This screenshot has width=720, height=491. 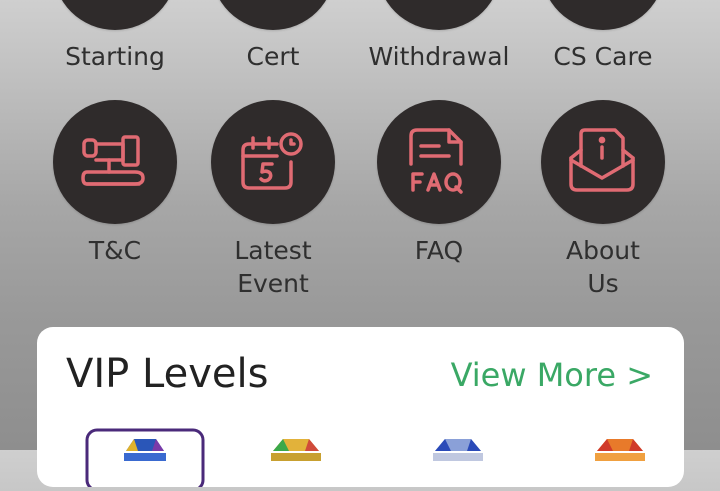 What do you see at coordinates (273, 56) in the screenshot?
I see `menu-label: Cert` at bounding box center [273, 56].